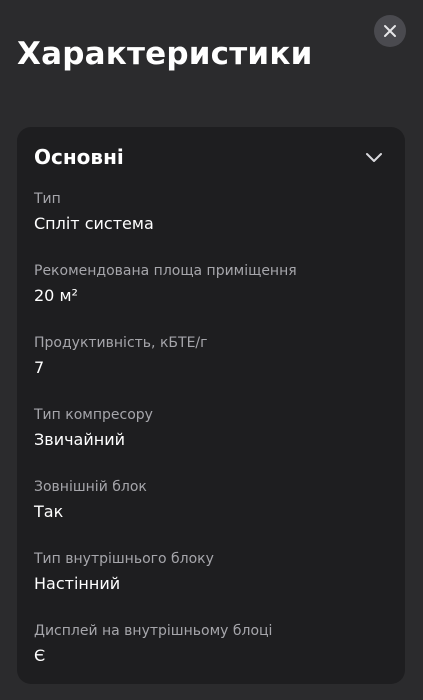 This screenshot has width=423, height=700. What do you see at coordinates (211, 157) in the screenshot?
I see `section-header-main: Основні` at bounding box center [211, 157].